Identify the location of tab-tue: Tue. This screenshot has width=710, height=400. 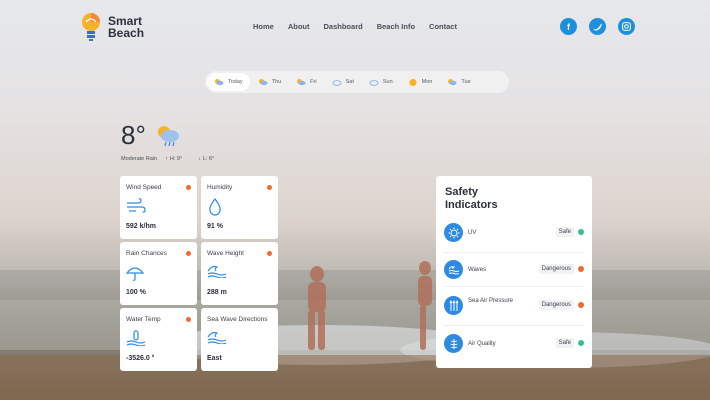
(458, 82).